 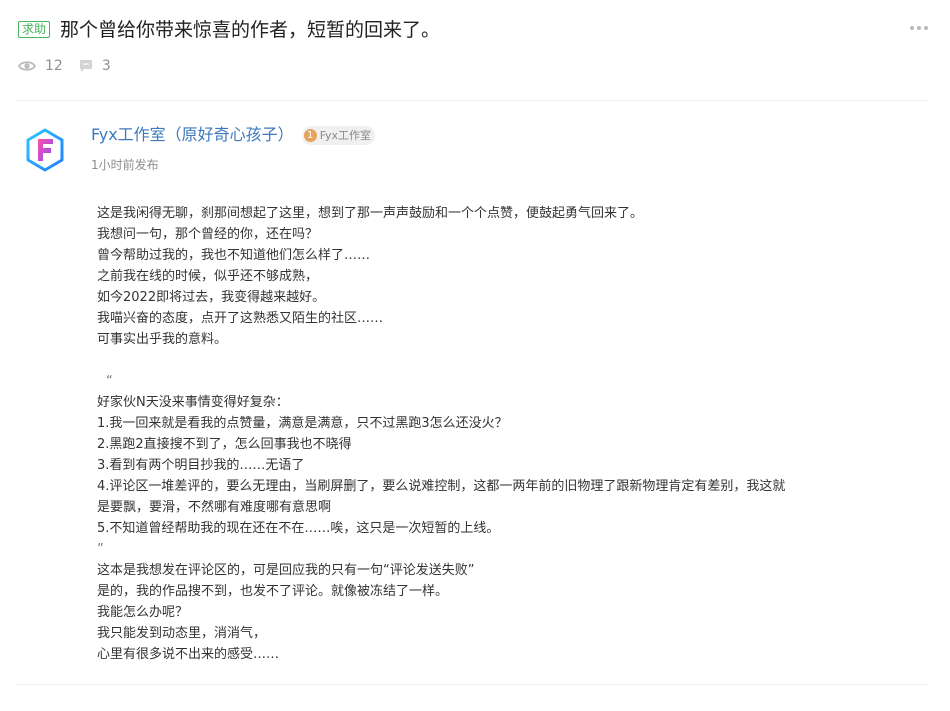 What do you see at coordinates (109, 381) in the screenshot?
I see `quote-open: “` at bounding box center [109, 381].